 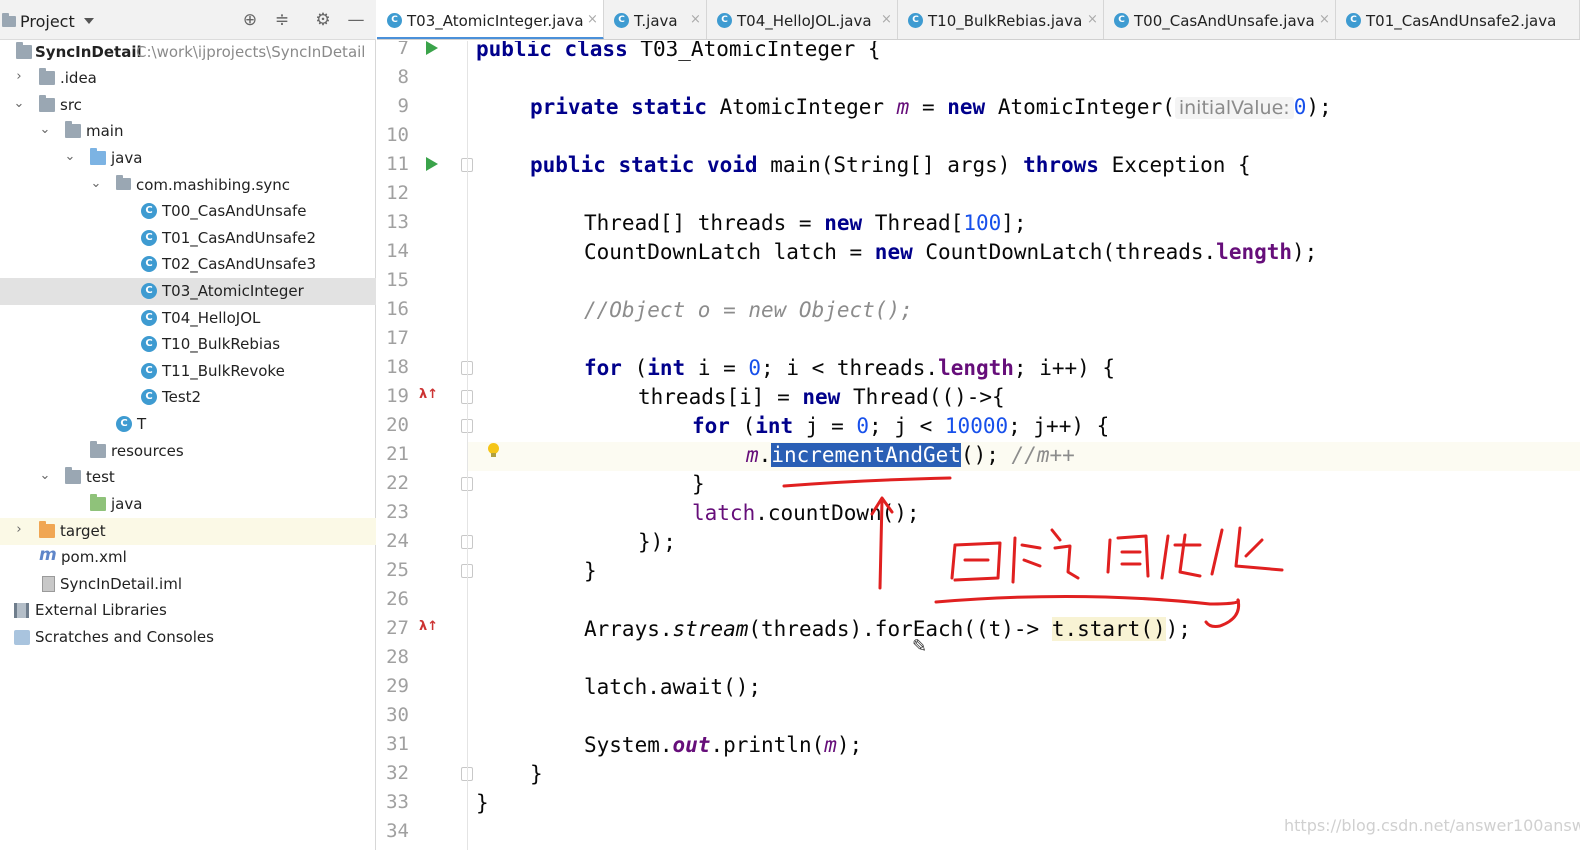 I want to click on code-line-24: });, so click(x=657, y=542).